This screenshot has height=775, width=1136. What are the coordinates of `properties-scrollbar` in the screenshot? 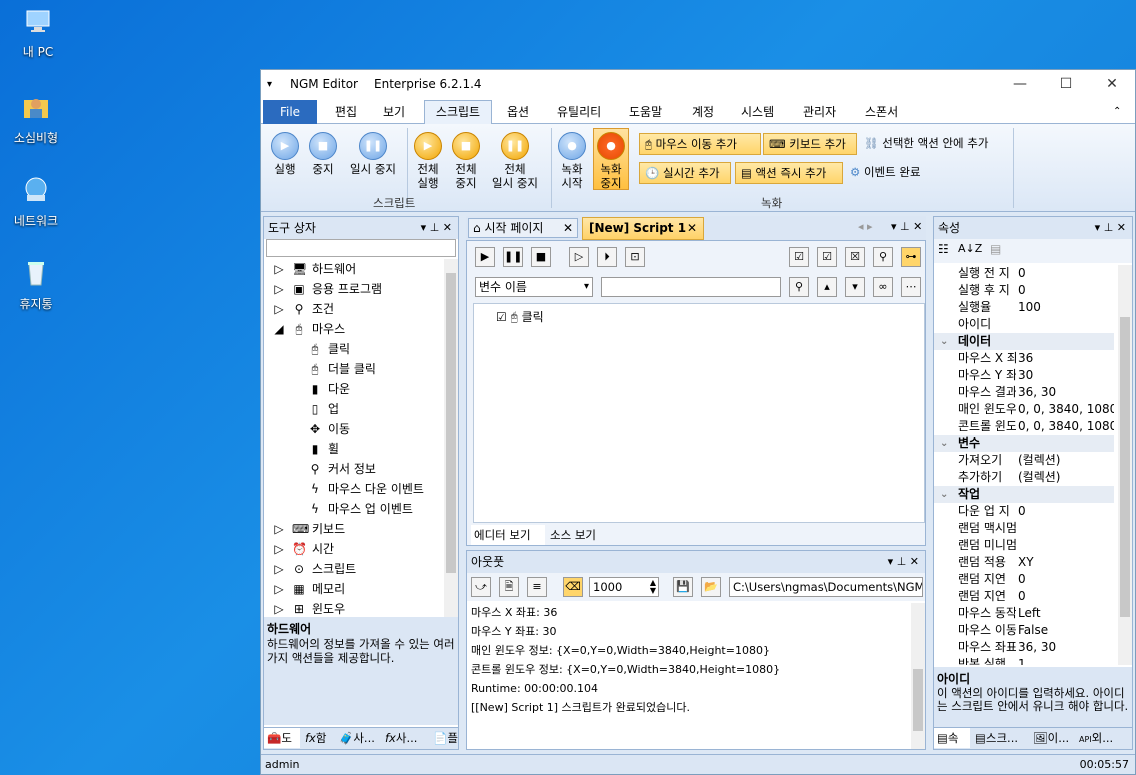 It's located at (1125, 465).